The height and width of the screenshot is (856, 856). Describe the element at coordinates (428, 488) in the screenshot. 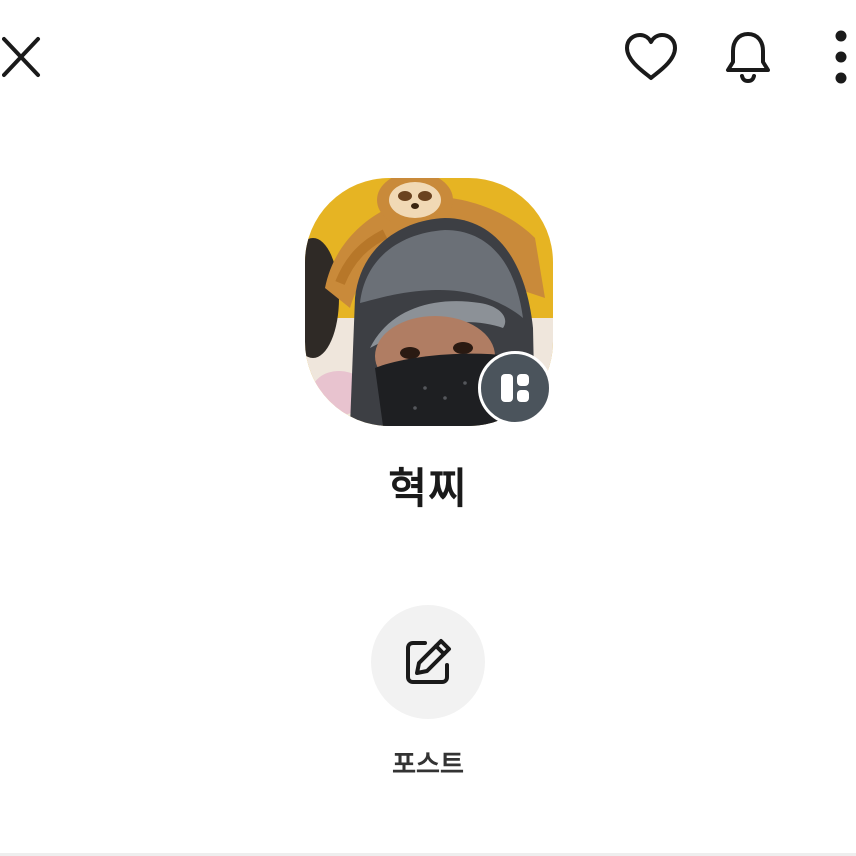

I see `profile-name: 혁찌` at that location.